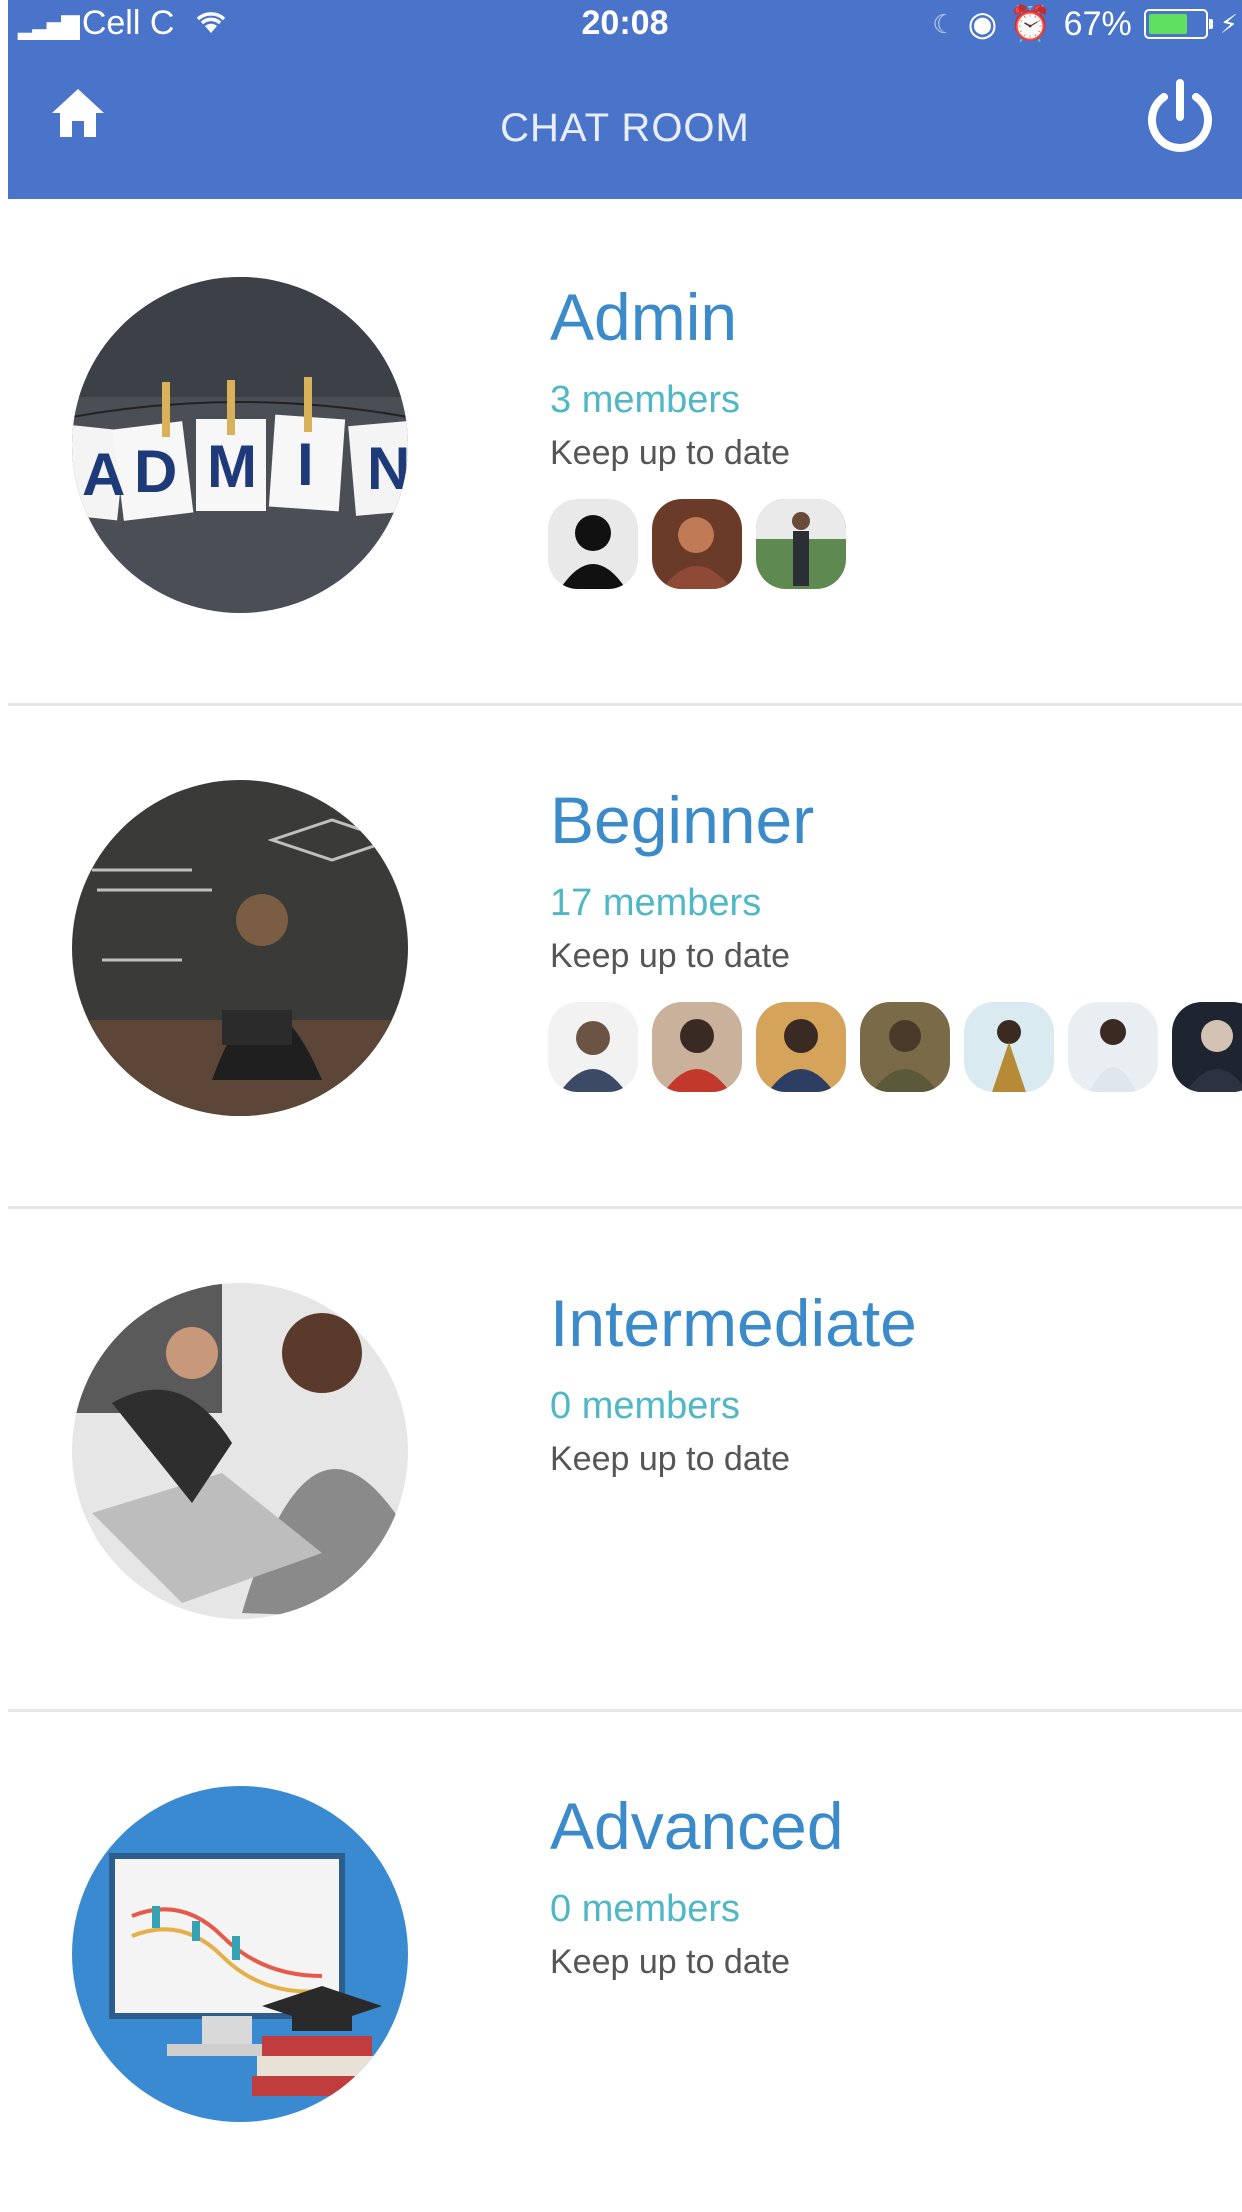 The image size is (1242, 2212). What do you see at coordinates (697, 1826) in the screenshot?
I see `room-name: Advanced` at bounding box center [697, 1826].